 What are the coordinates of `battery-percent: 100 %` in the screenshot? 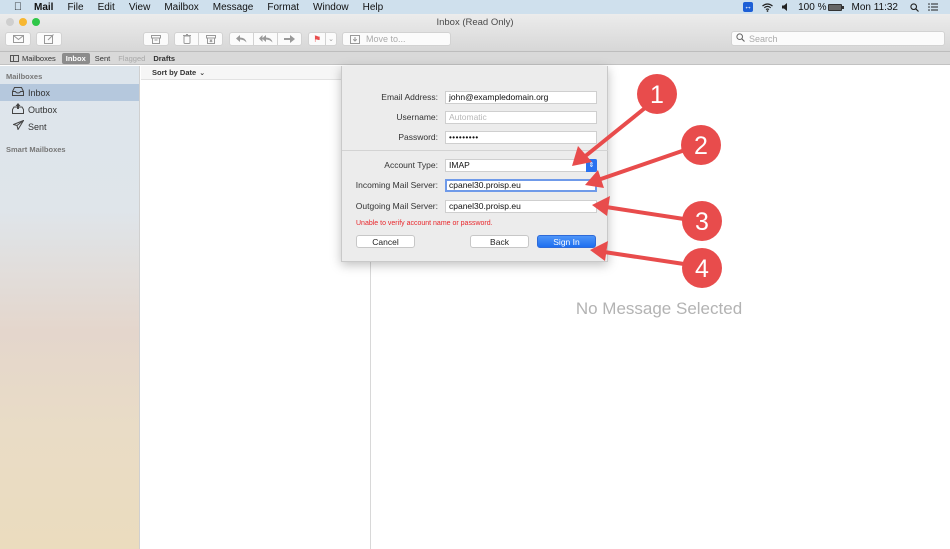 It's located at (812, 7).